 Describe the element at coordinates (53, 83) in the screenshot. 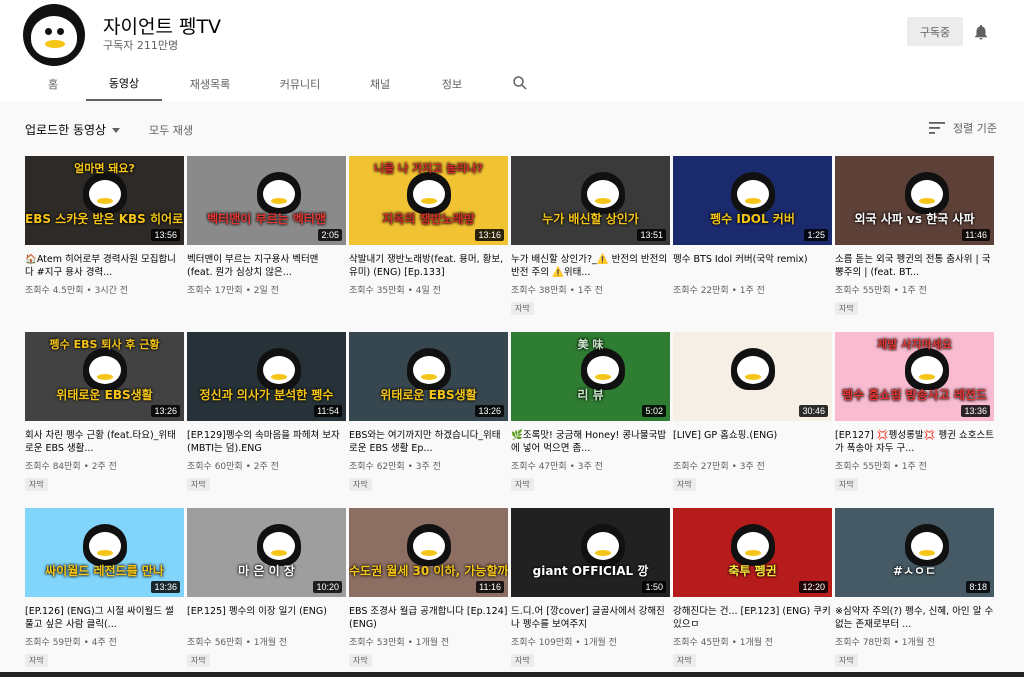

I see `tab-home: 홈` at that location.